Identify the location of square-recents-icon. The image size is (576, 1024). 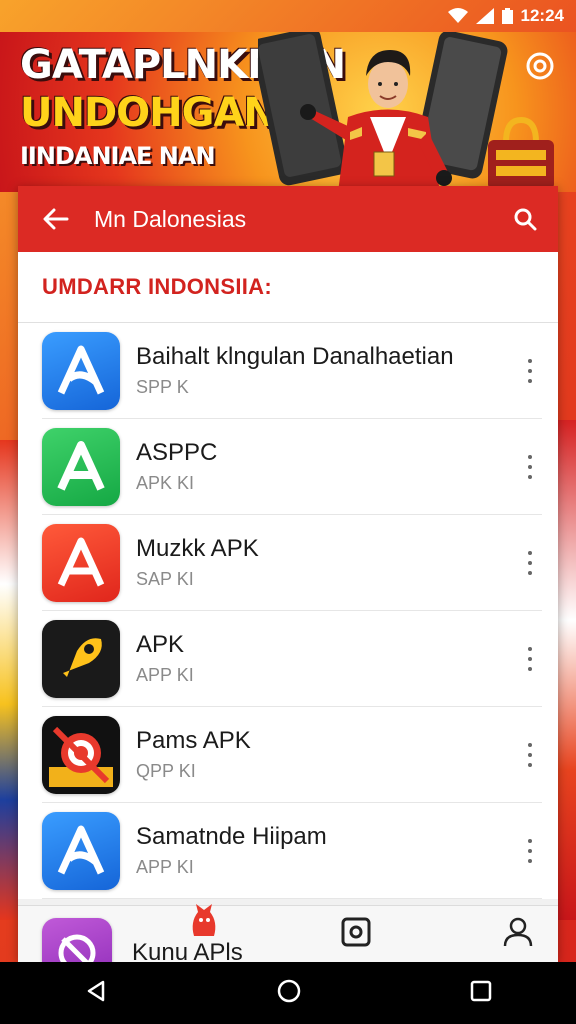
(481, 990).